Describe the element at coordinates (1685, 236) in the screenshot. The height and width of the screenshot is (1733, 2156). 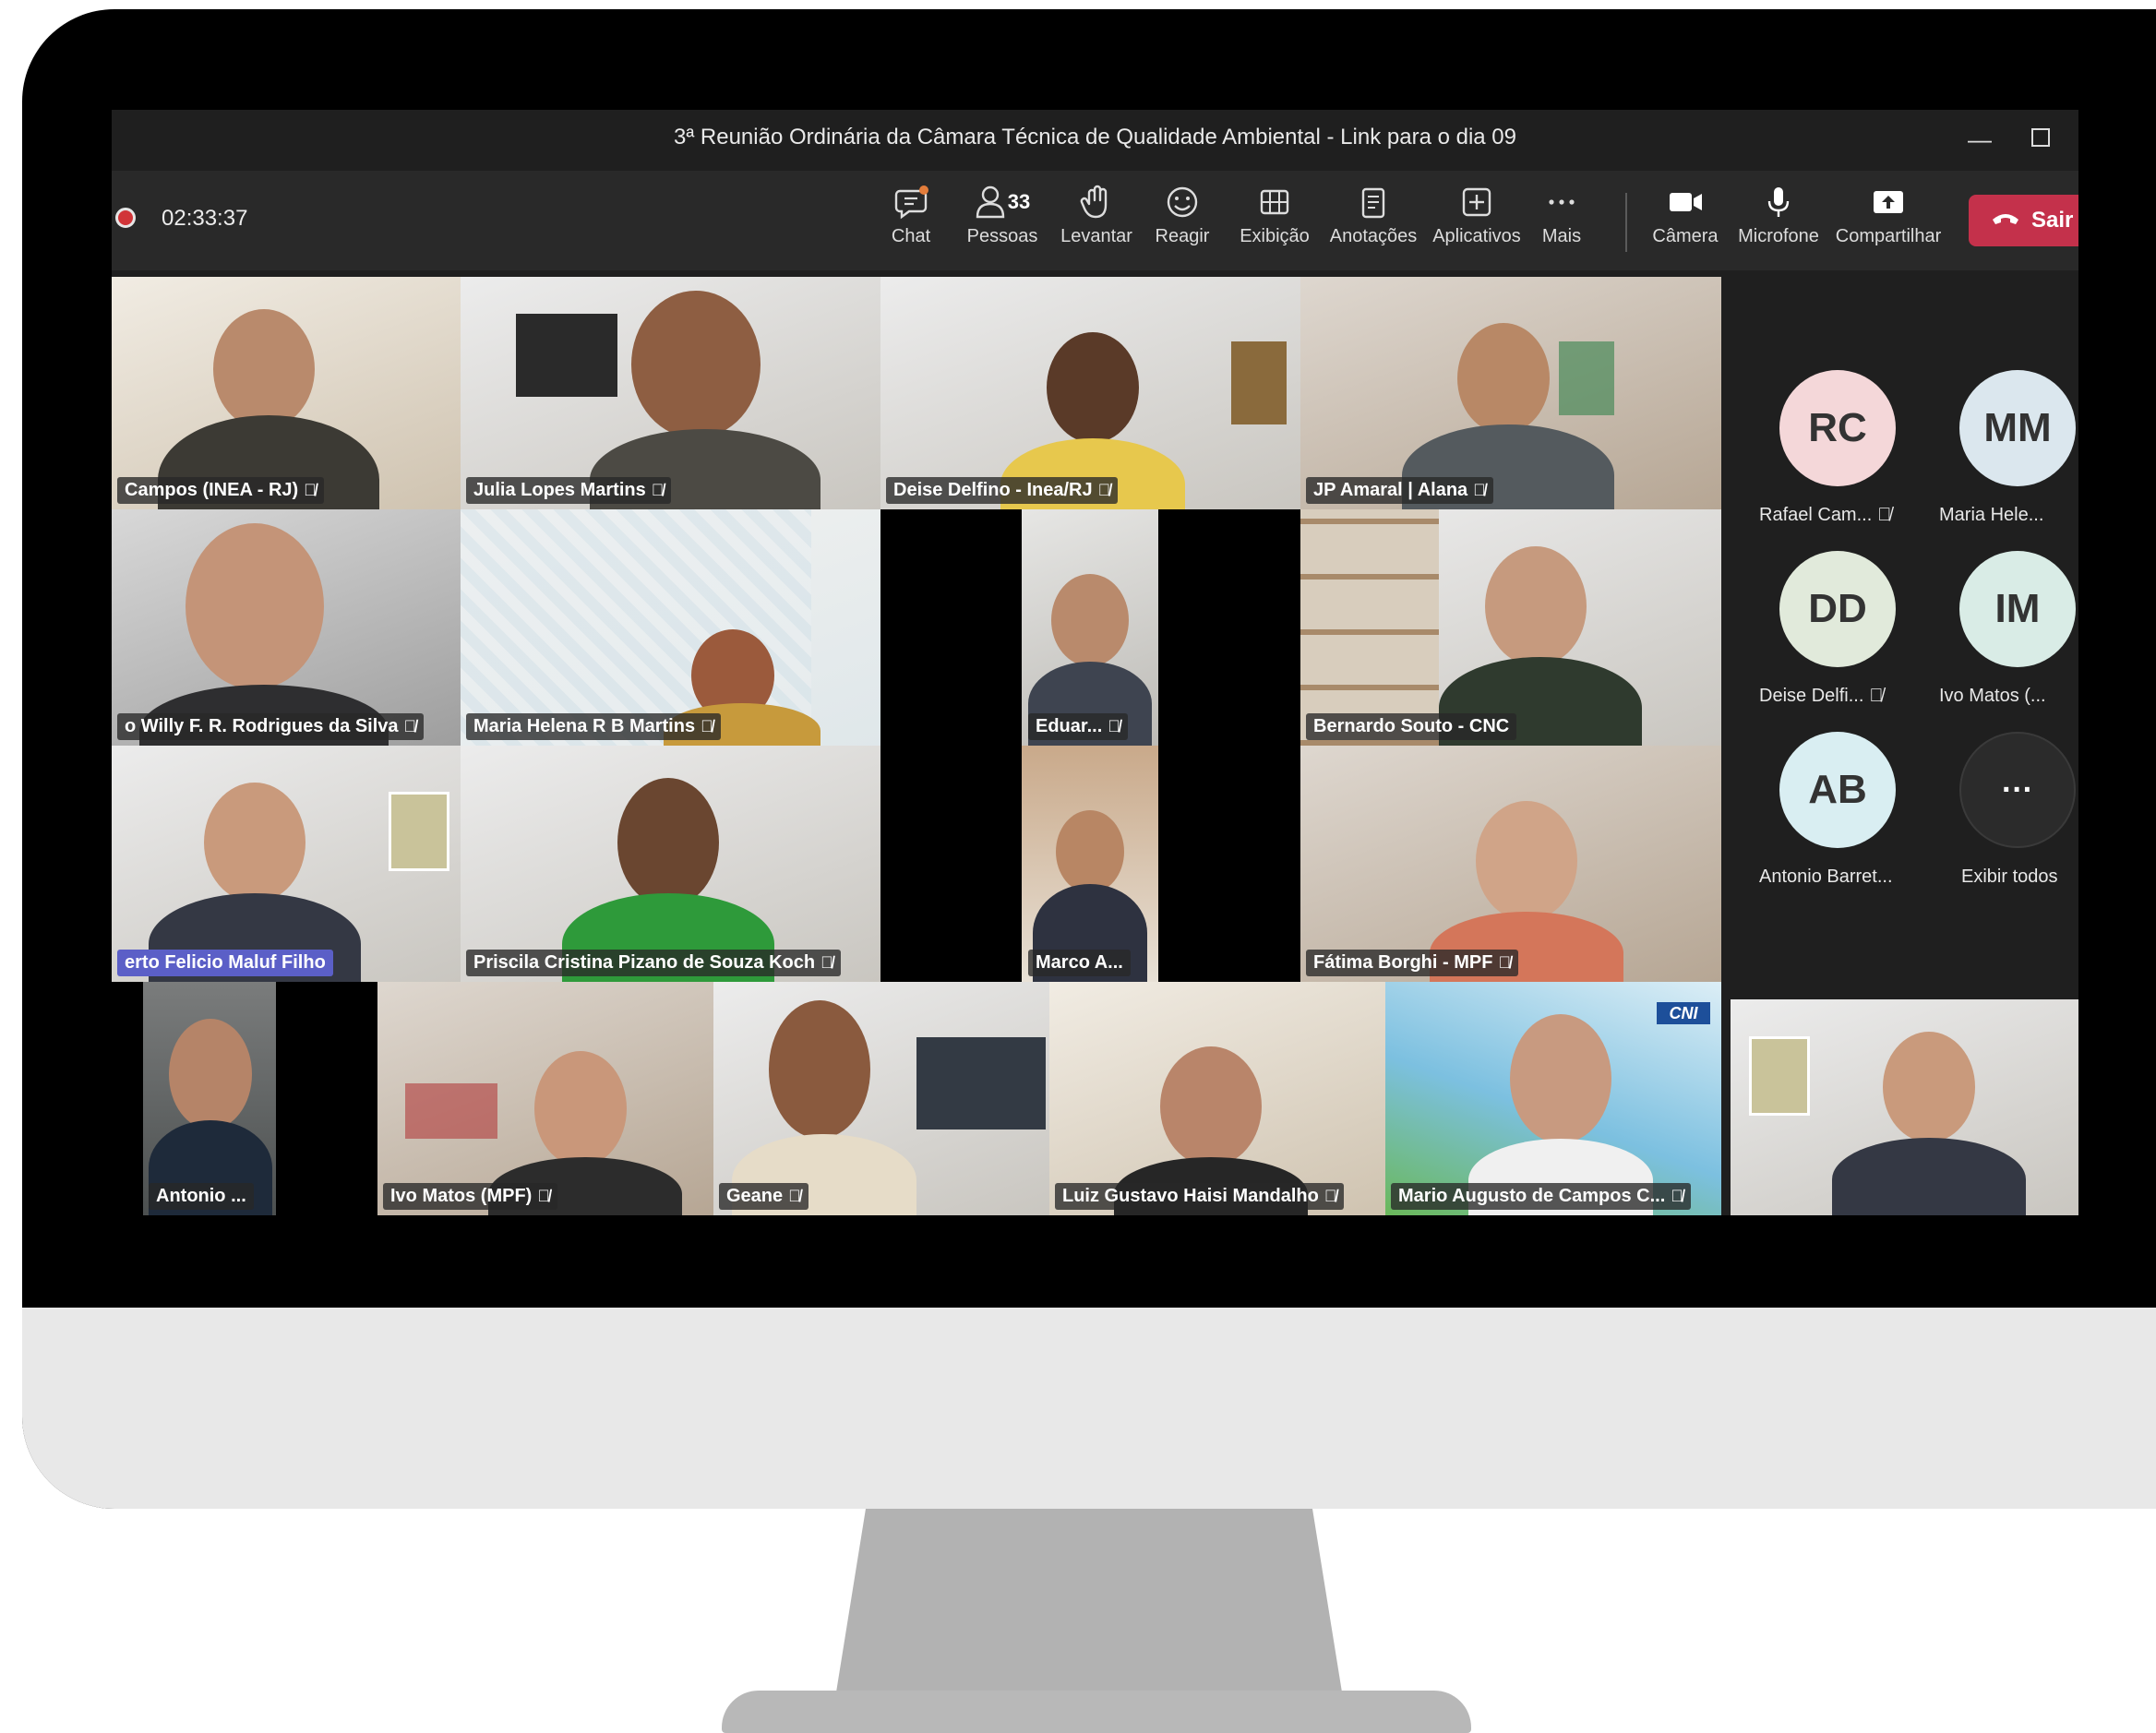
I see `camera-label: Câmera` at that location.